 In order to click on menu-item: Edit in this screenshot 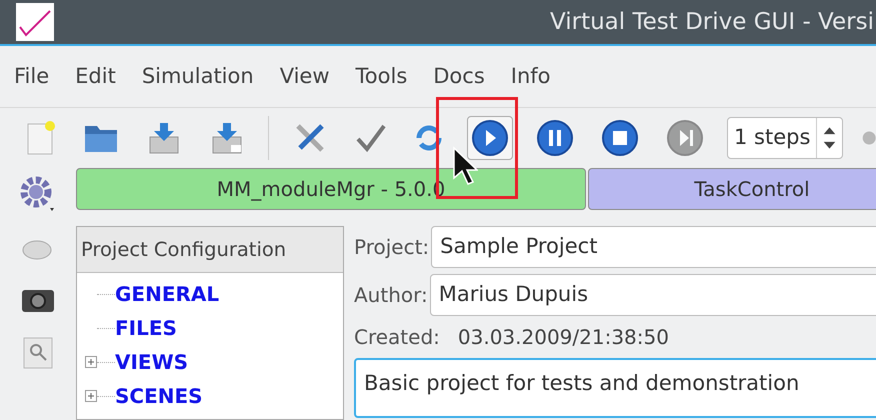, I will do `click(95, 76)`.